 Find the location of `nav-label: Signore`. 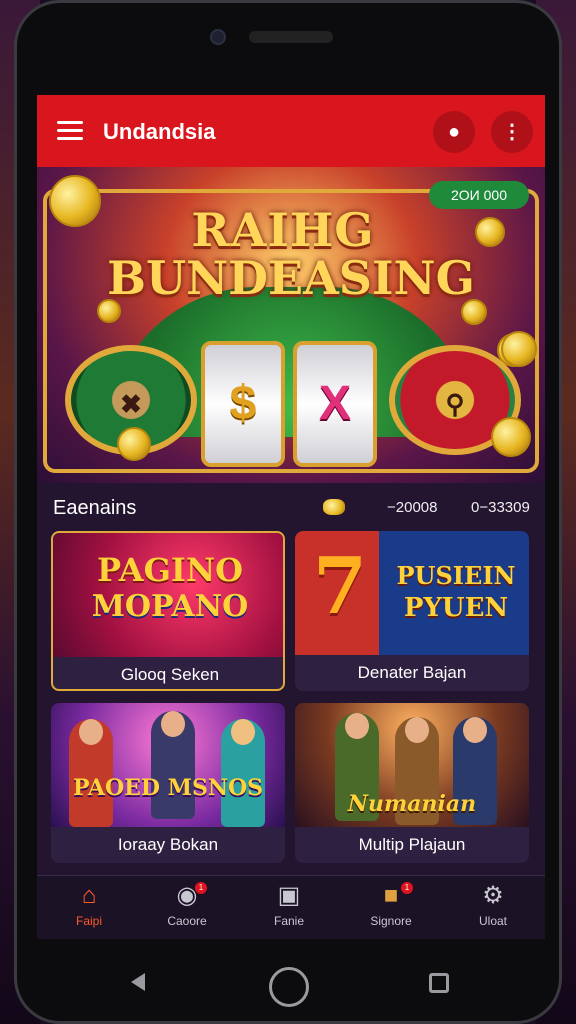

nav-label: Signore is located at coordinates (391, 921).